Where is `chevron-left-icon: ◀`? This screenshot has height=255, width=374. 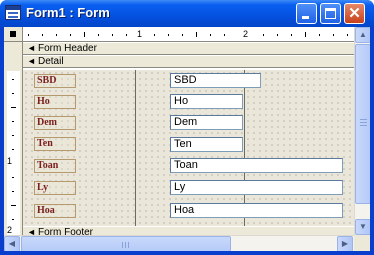
chevron-left-icon: ◀ is located at coordinates (12, 243).